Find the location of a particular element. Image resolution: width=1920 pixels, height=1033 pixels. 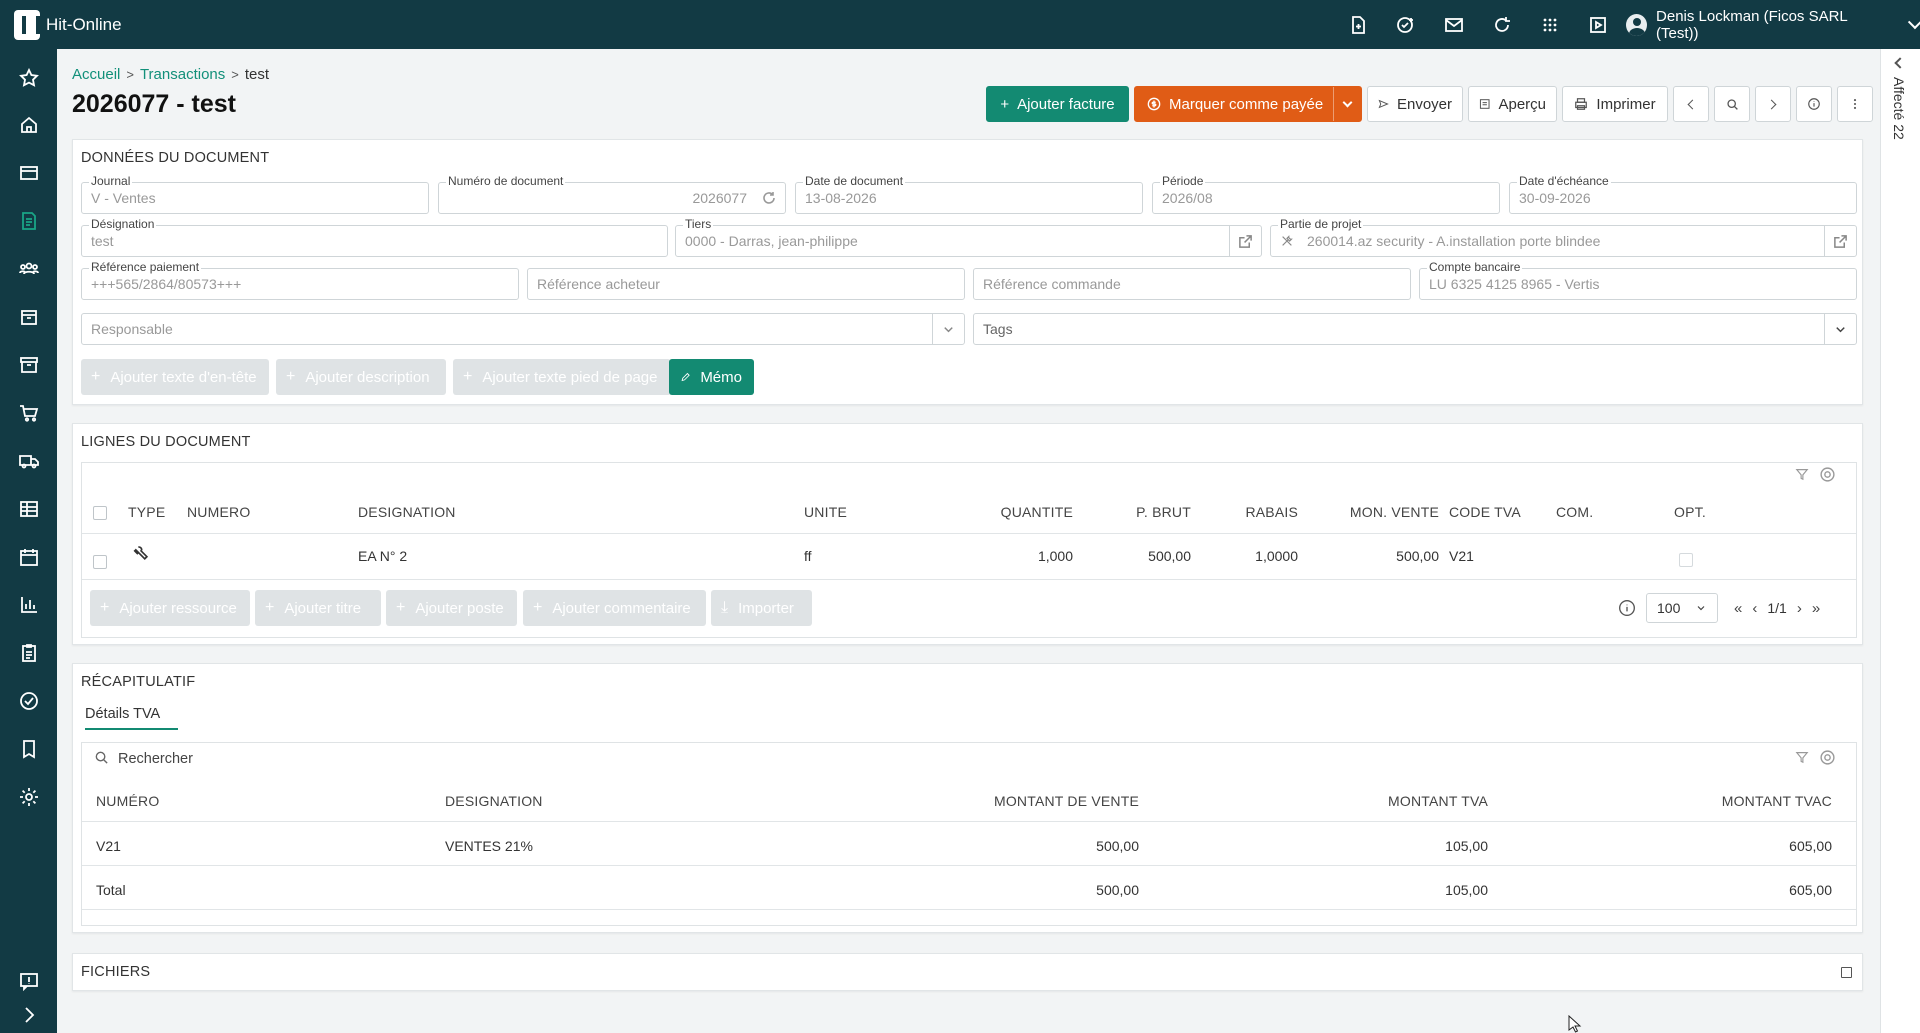

payment-reference-field: Référence paiement +++565/2864/80573+++ is located at coordinates (300, 280).